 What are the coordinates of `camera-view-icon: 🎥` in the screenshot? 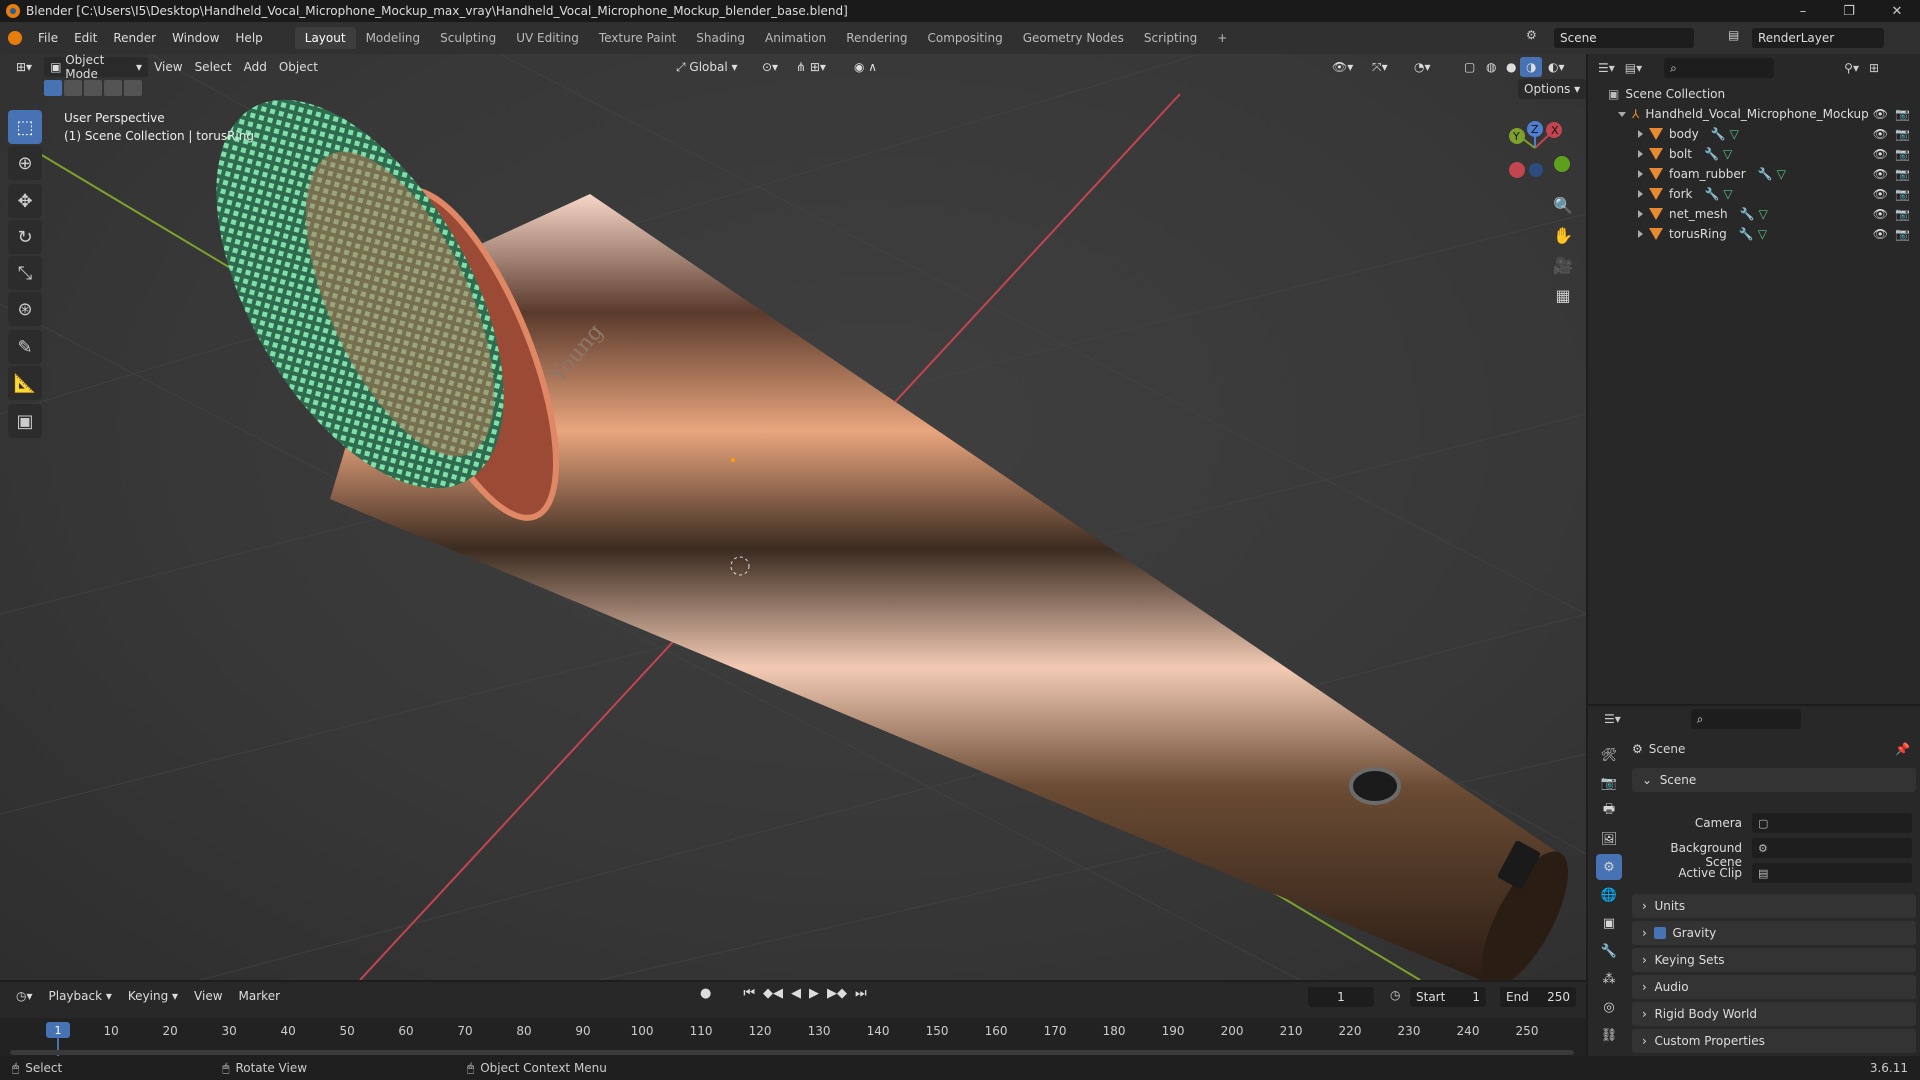 It's located at (1563, 265).